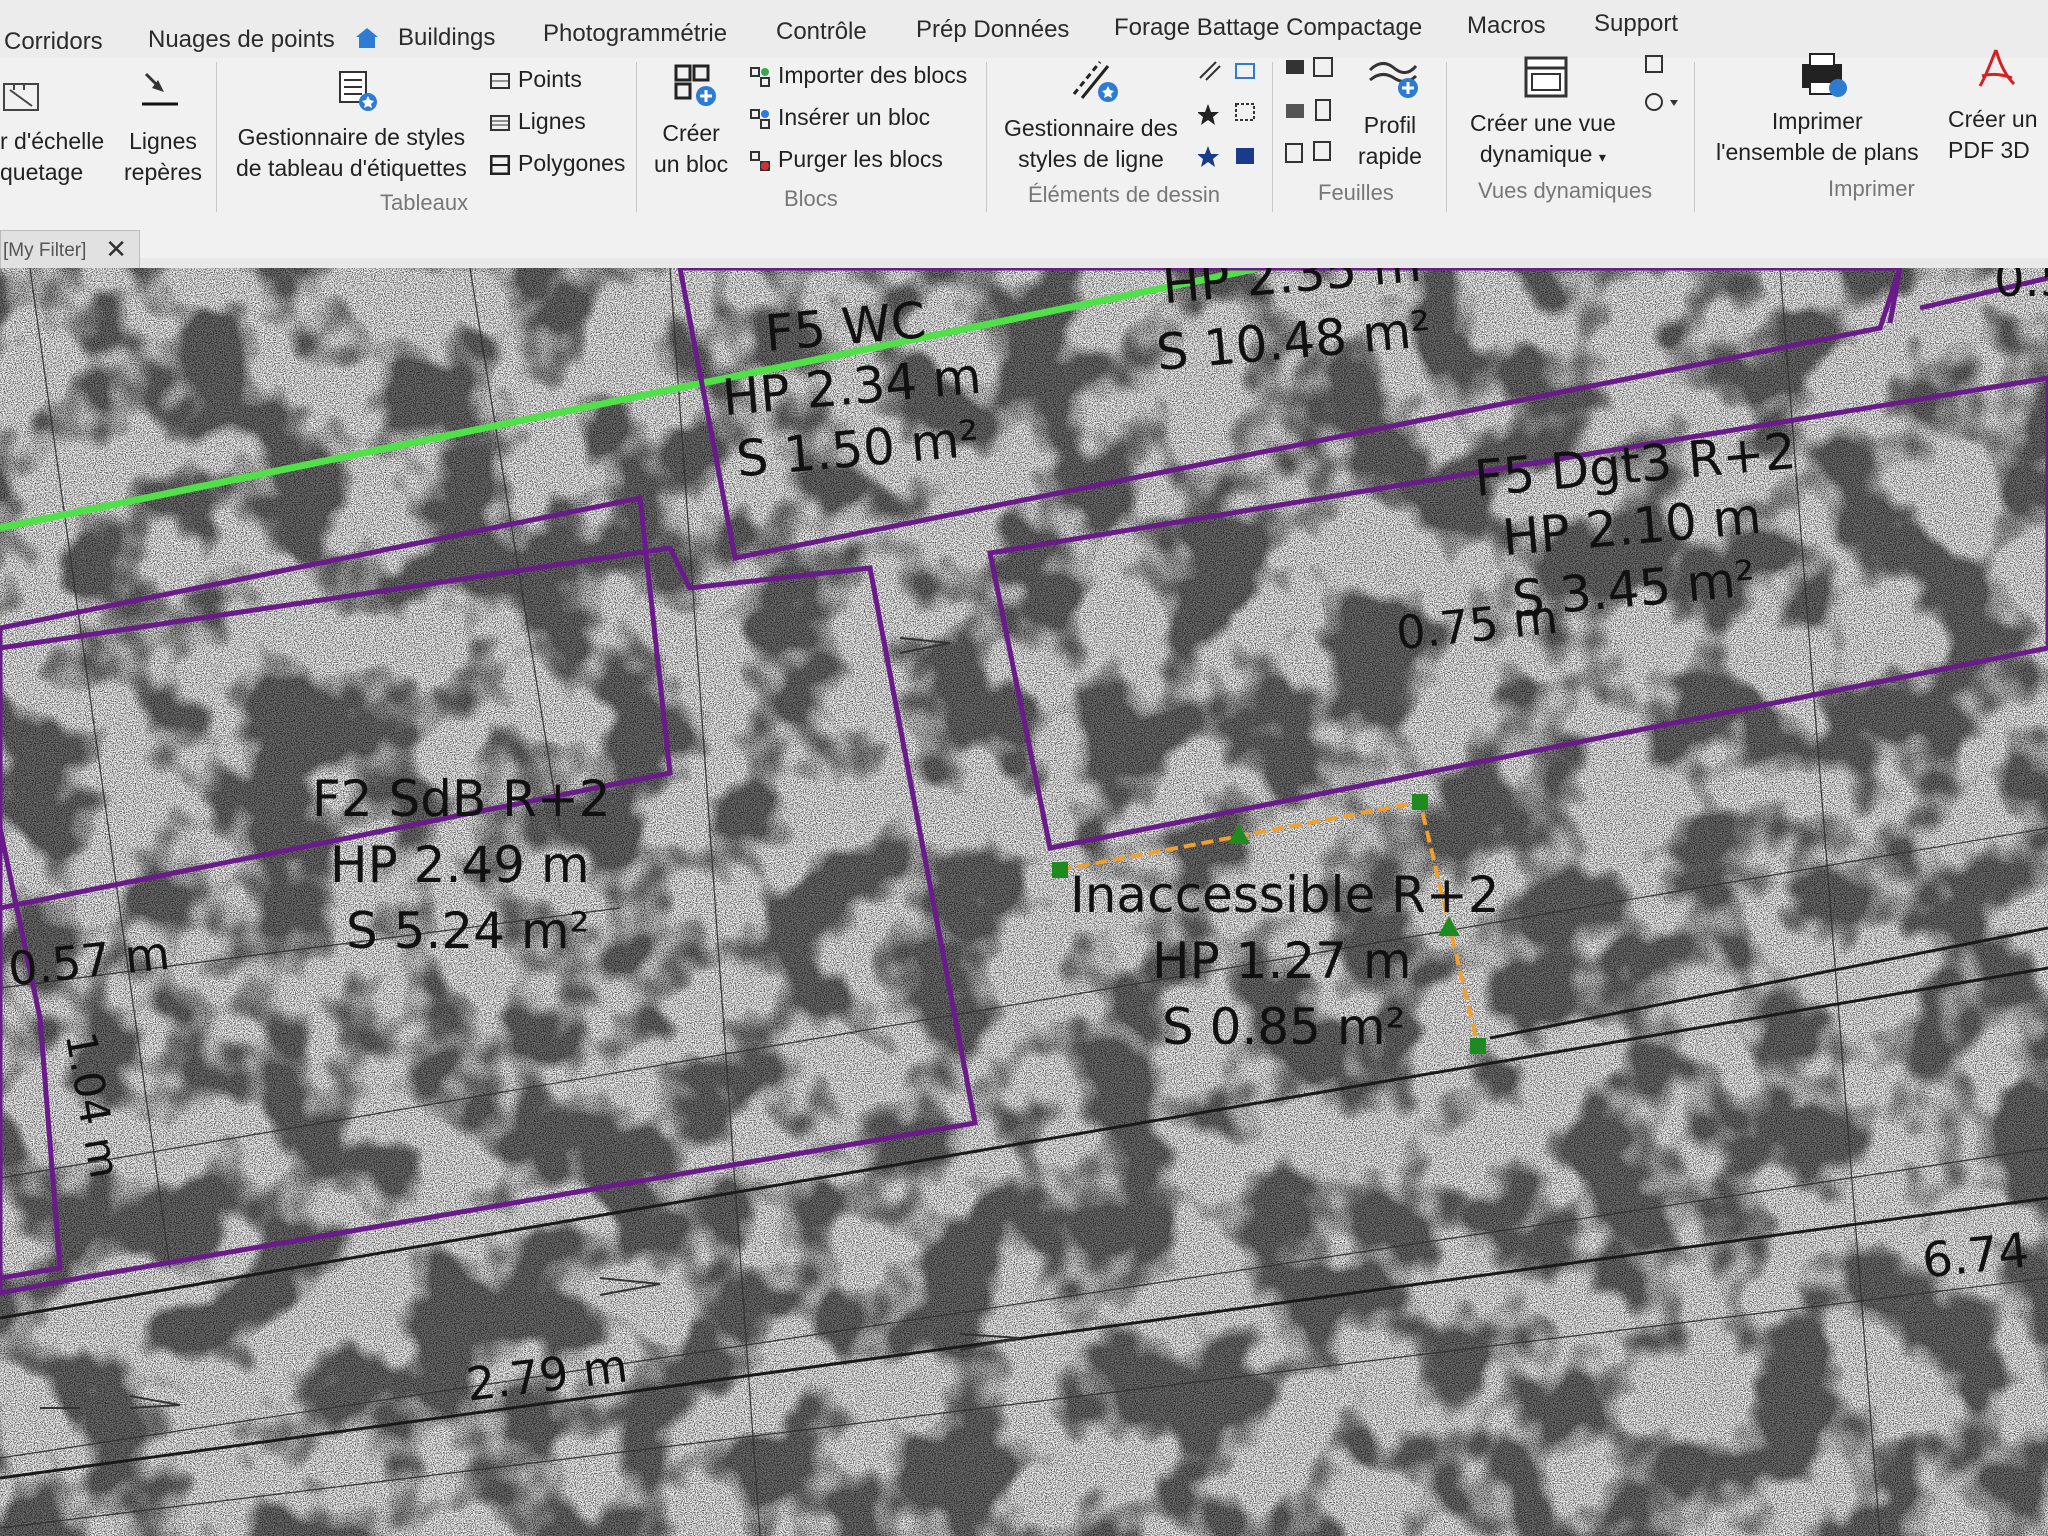  What do you see at coordinates (1871, 188) in the screenshot?
I see `group-imprimer-label: Imprimer` at bounding box center [1871, 188].